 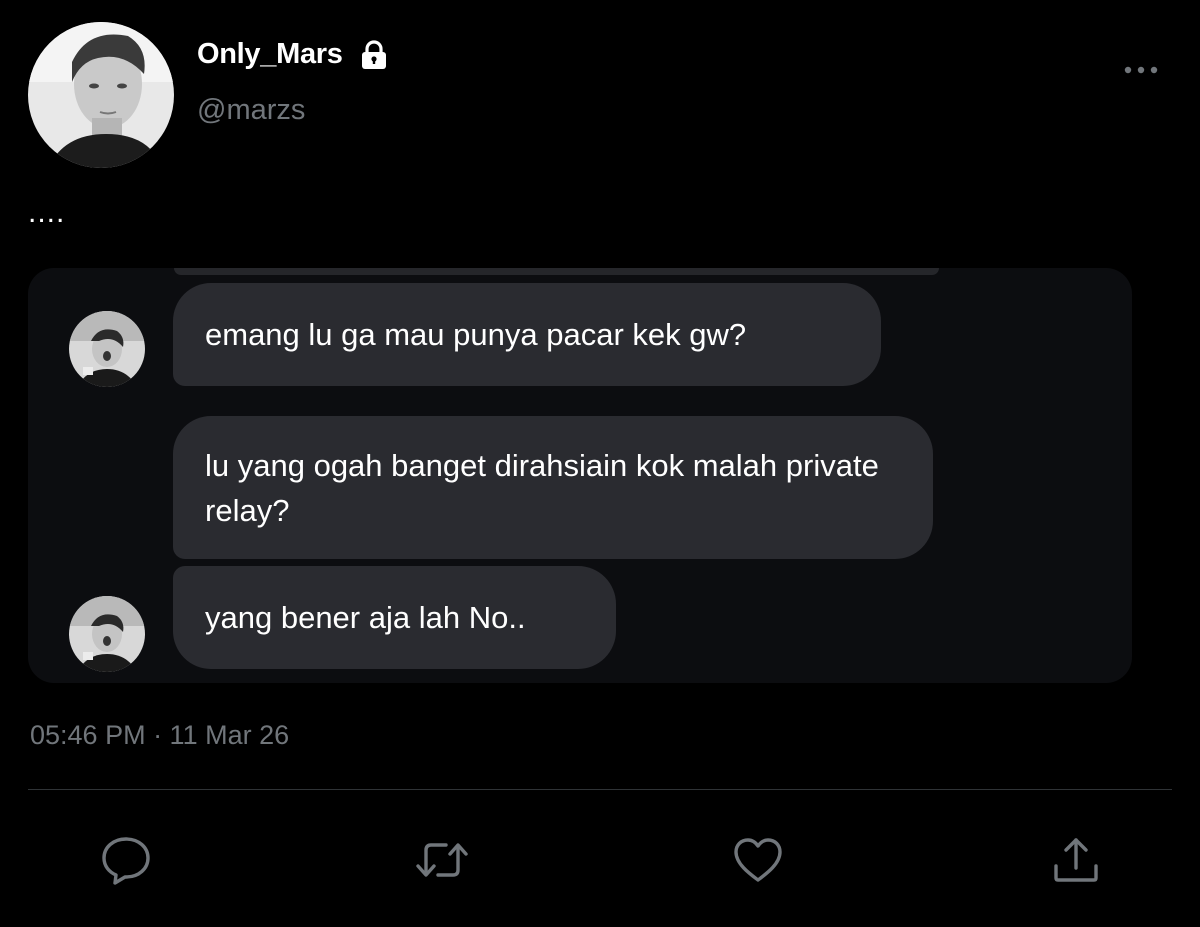 I want to click on more-options-button, so click(x=1141, y=70).